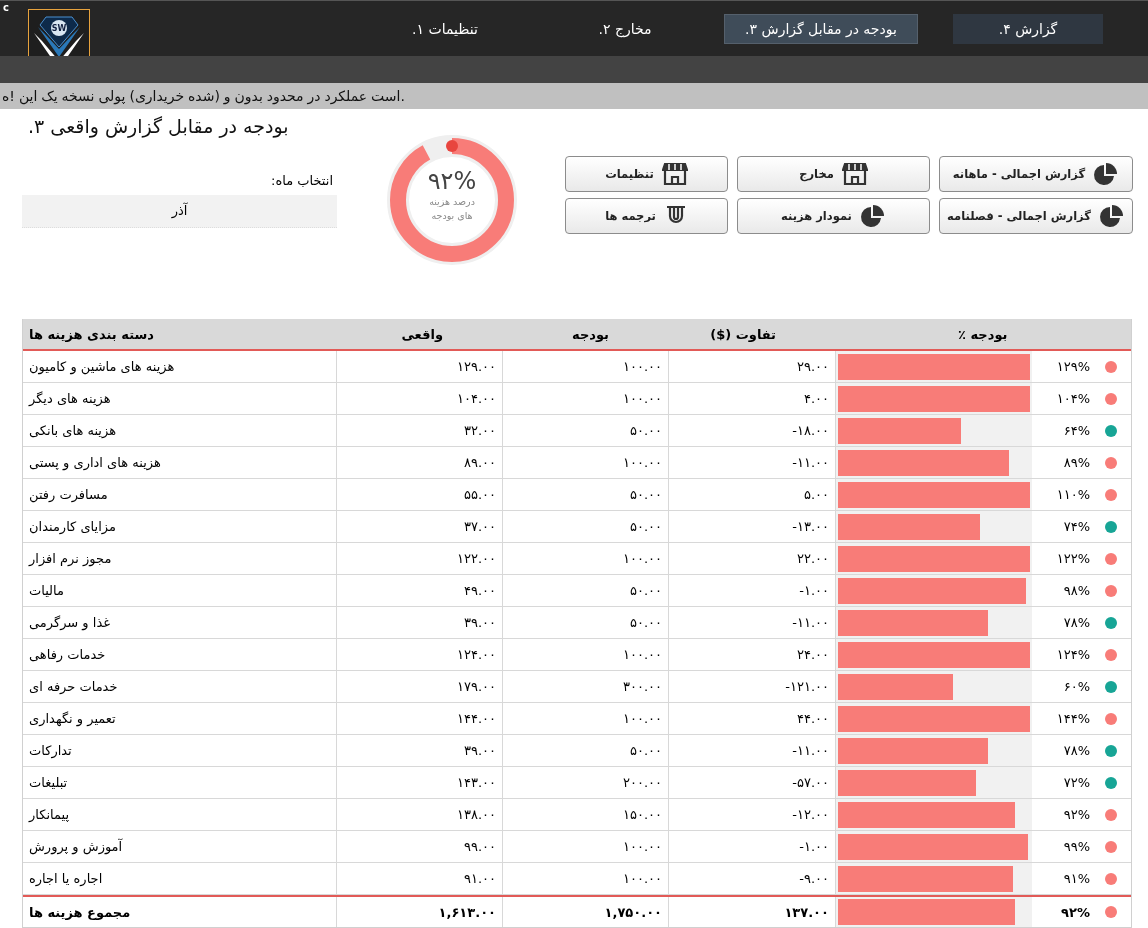 The image size is (1148, 928). I want to click on category-cell: تبلیغات, so click(48, 782).